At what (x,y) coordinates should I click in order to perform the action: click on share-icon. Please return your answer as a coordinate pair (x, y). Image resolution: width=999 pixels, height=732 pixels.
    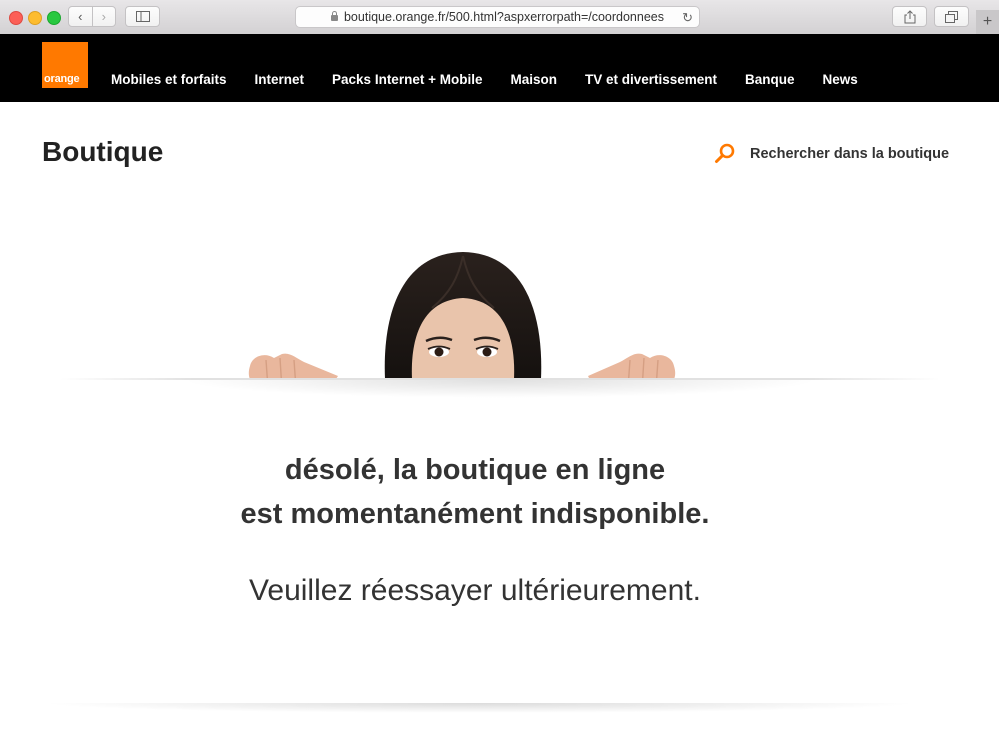
    Looking at the image, I should click on (909, 16).